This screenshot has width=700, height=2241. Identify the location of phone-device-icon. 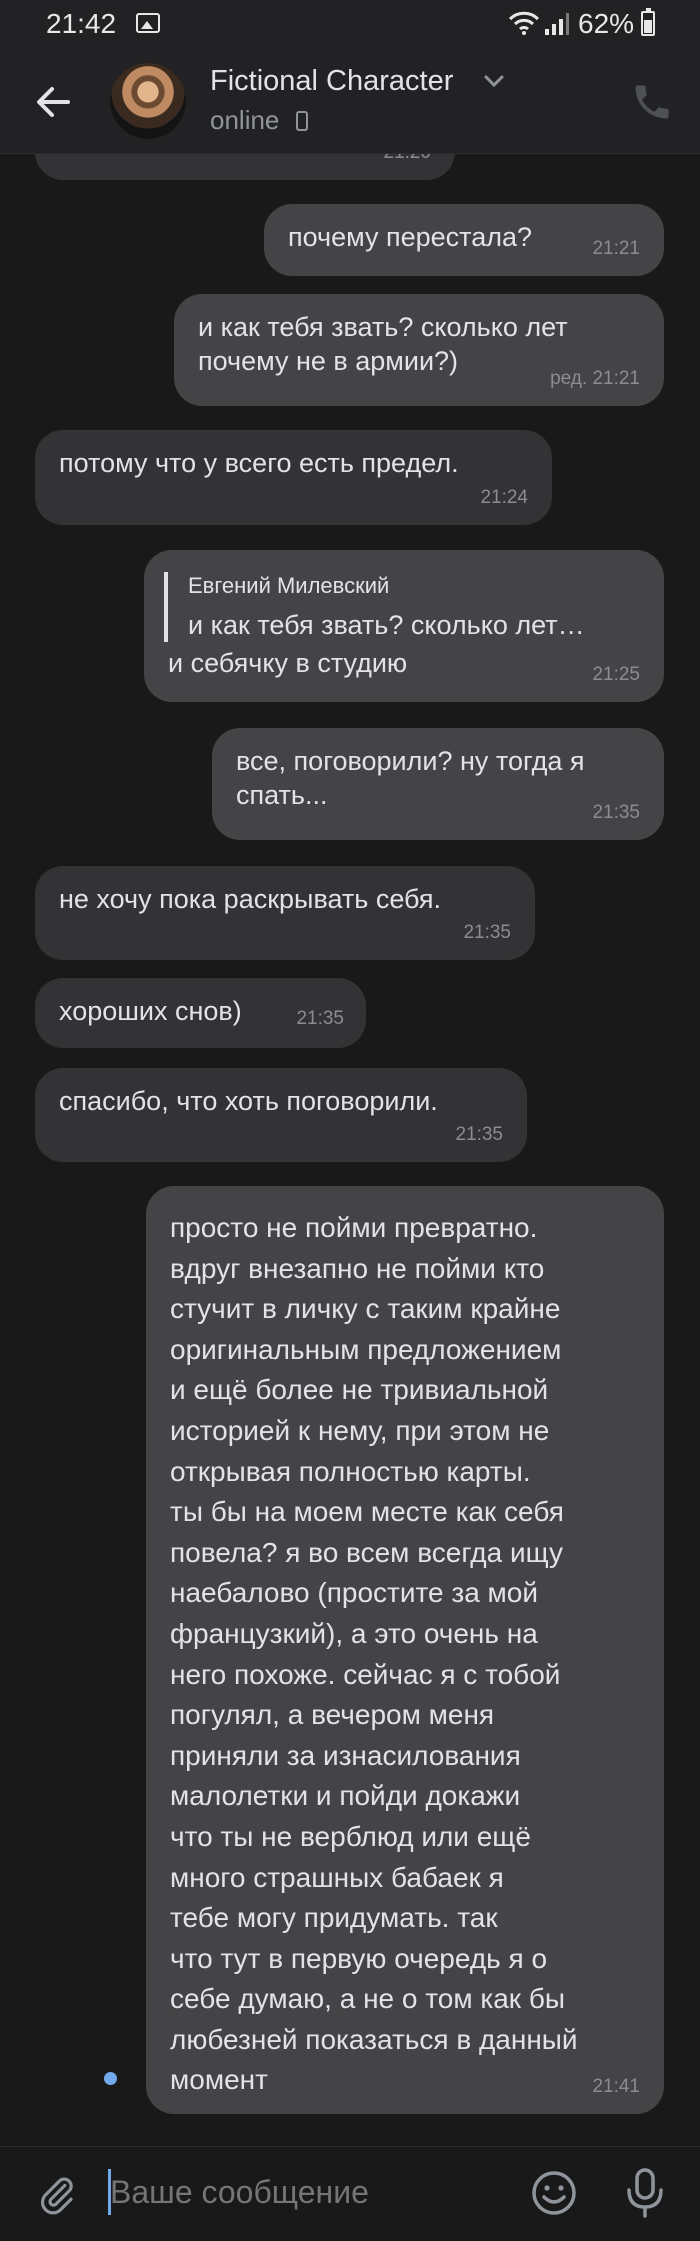
(302, 121).